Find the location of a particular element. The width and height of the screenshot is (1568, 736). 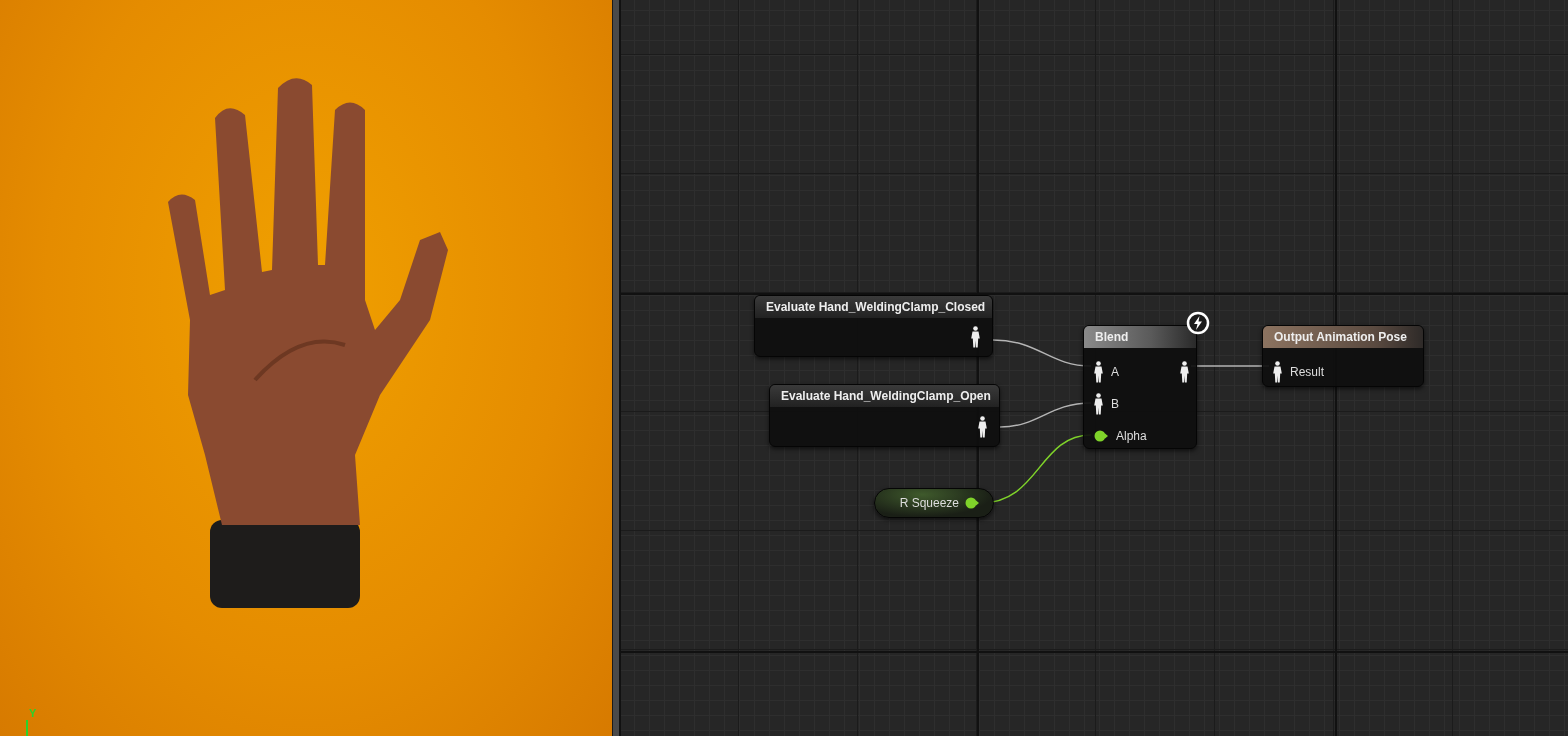

pin-label: Alpha is located at coordinates (1131, 436).